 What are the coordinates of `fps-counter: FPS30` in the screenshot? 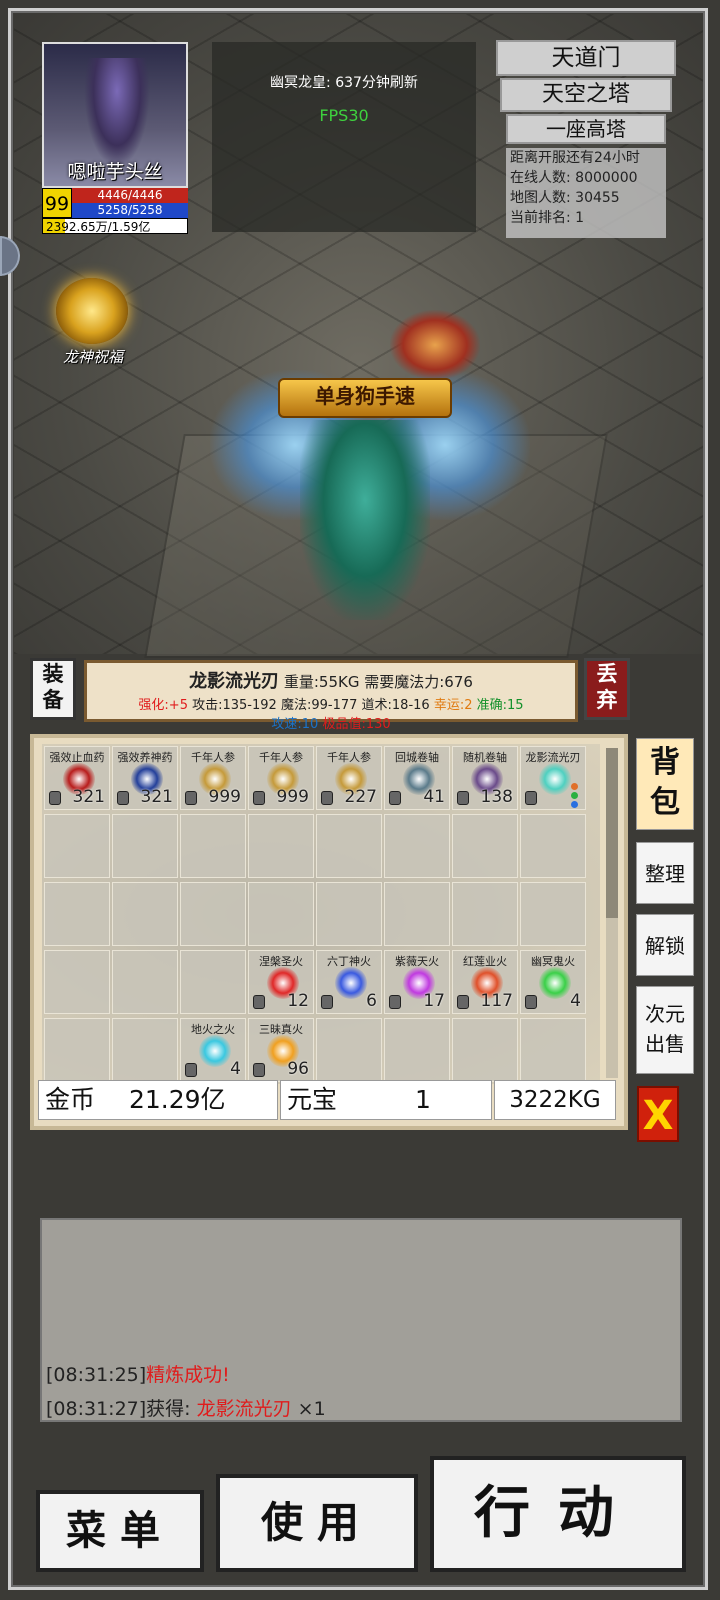 It's located at (344, 115).